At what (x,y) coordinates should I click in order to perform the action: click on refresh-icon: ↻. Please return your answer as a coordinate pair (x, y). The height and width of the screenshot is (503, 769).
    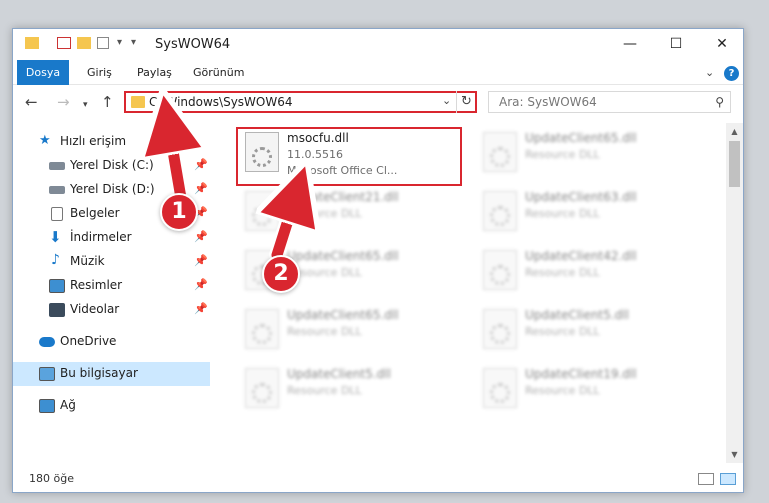
    Looking at the image, I should click on (466, 102).